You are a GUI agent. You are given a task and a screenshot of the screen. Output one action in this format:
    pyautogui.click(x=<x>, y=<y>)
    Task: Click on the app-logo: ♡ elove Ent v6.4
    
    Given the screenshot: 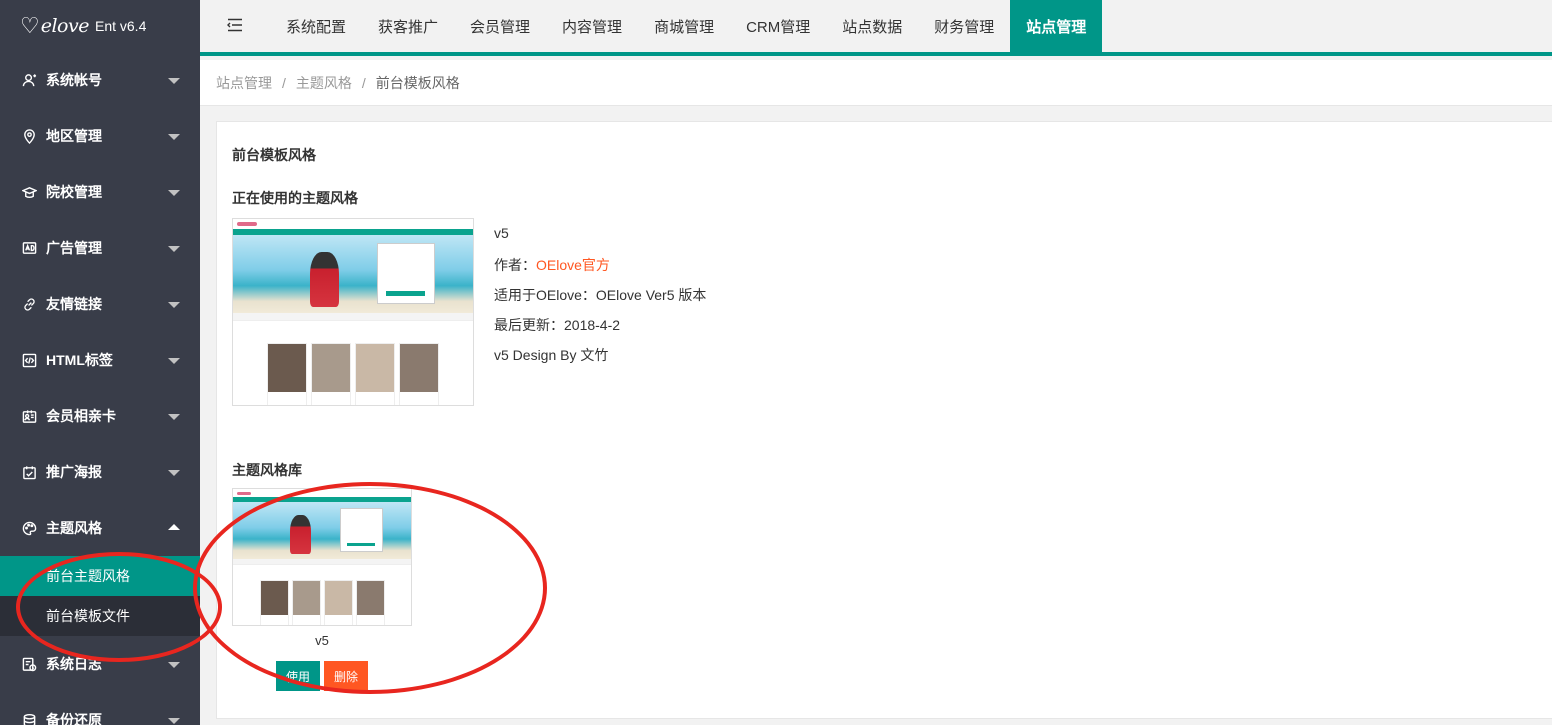 What is the action you would take?
    pyautogui.click(x=100, y=26)
    